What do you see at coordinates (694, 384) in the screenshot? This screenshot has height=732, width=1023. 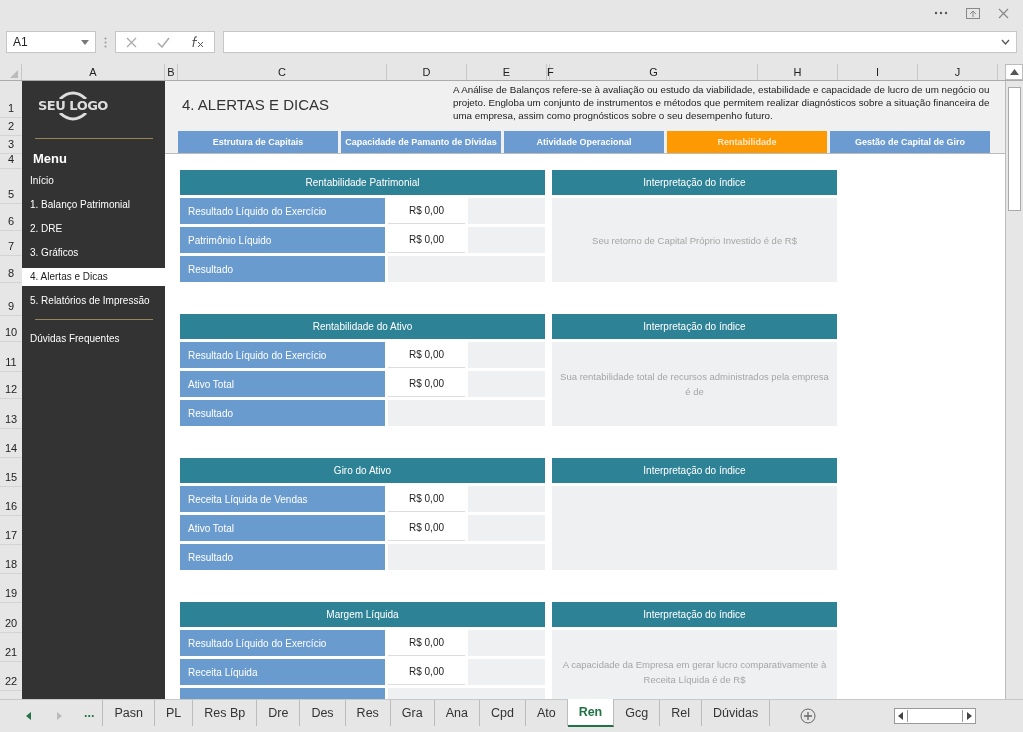 I see `interpretation-box: Sua rentabilidade total de recursos administrados pela empresa é de` at bounding box center [694, 384].